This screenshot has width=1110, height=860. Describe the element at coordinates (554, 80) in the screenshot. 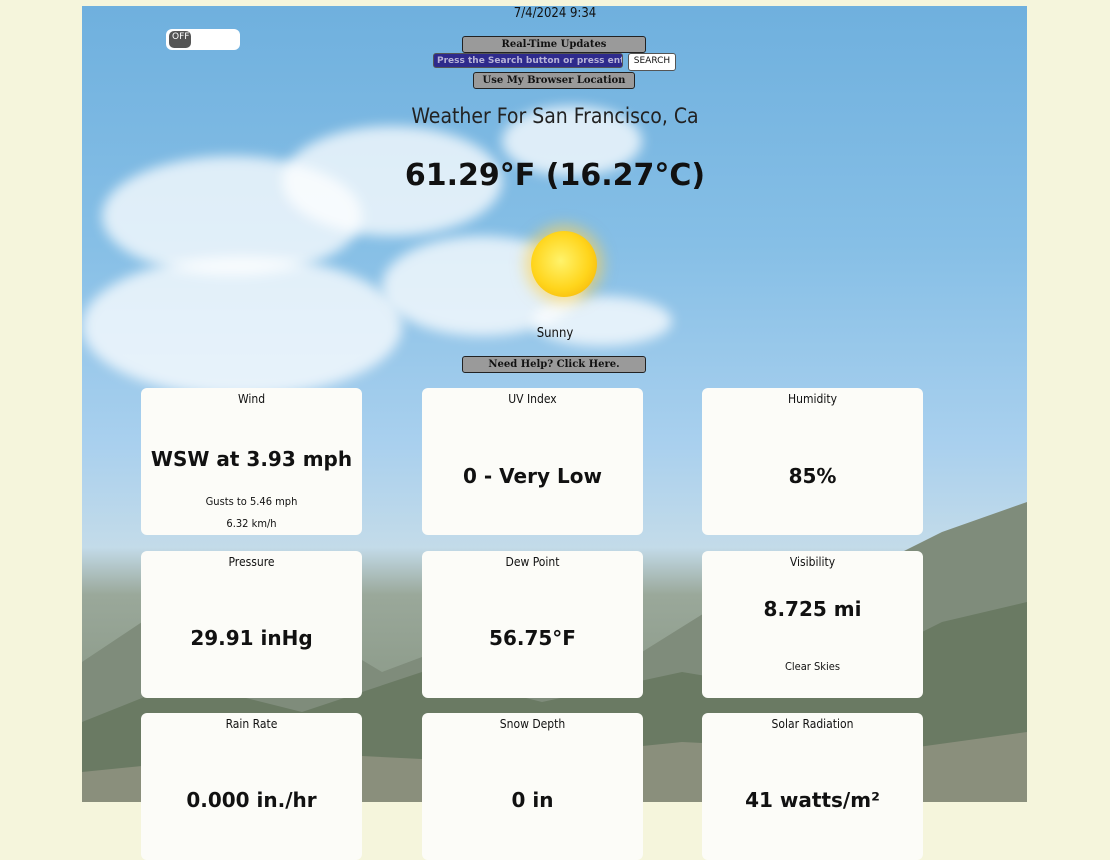

I see `use-browser-location-button: Use My Browser Location` at that location.